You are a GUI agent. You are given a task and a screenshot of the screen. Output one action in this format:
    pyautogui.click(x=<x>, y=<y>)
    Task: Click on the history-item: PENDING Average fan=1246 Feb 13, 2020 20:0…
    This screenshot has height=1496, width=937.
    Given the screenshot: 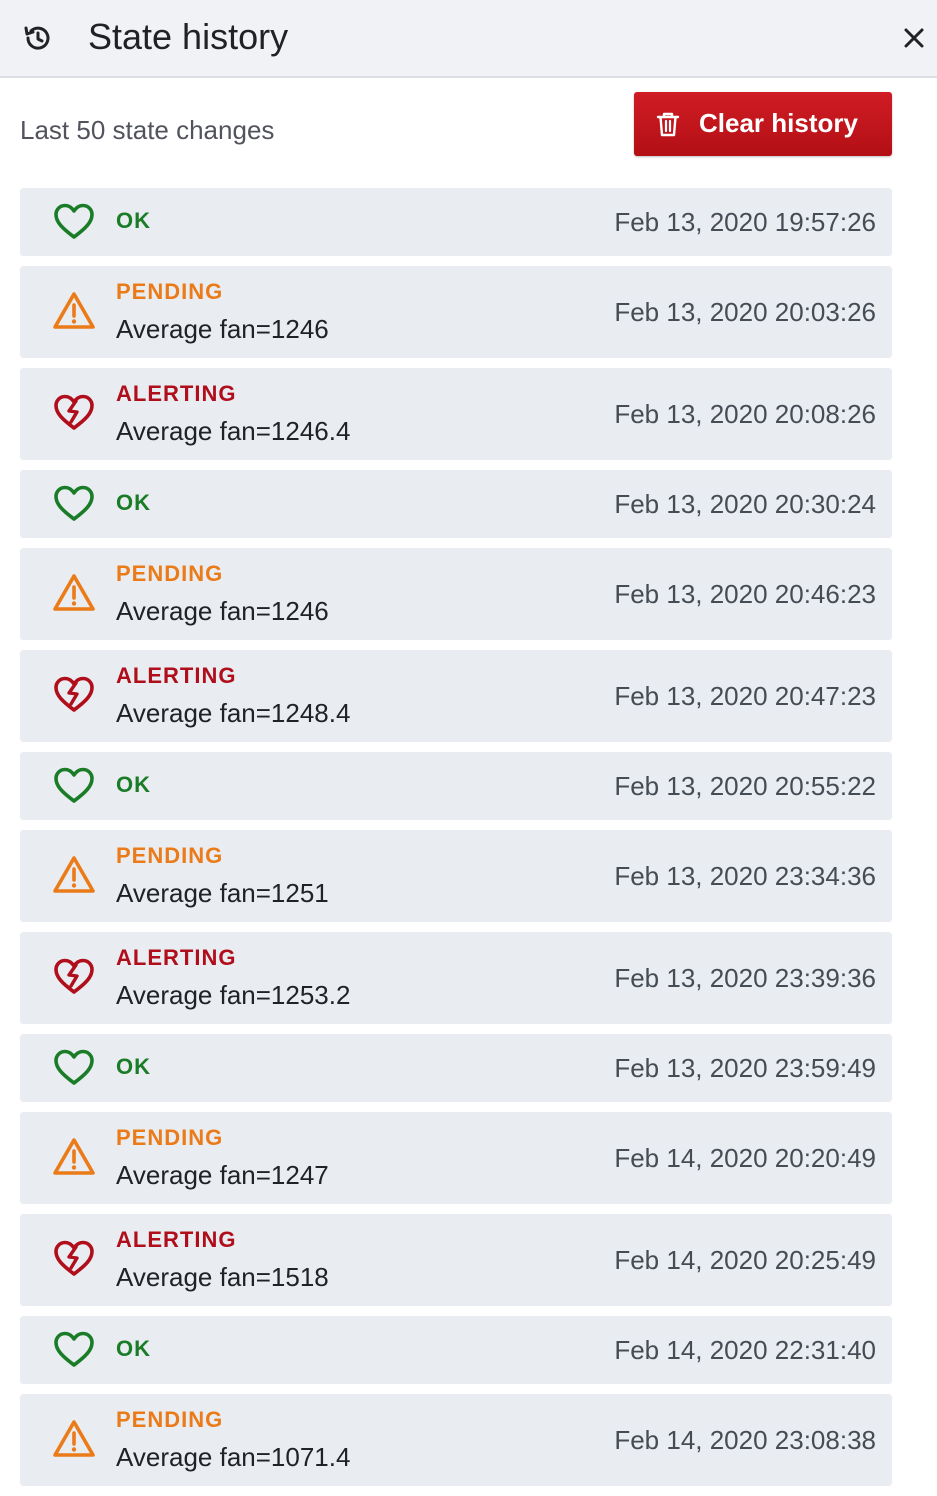 What is the action you would take?
    pyautogui.click(x=456, y=312)
    